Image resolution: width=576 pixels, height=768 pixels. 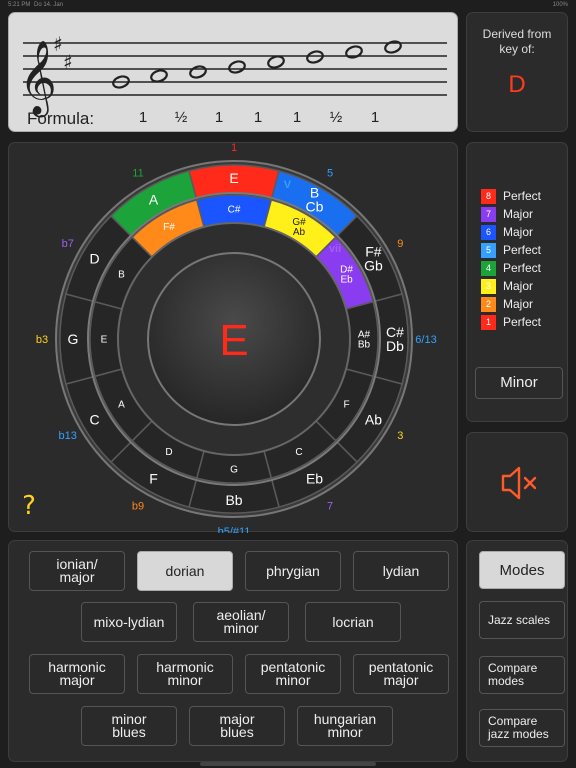 I want to click on mode-harmonic-major-button: harmonic major, so click(x=77, y=674).